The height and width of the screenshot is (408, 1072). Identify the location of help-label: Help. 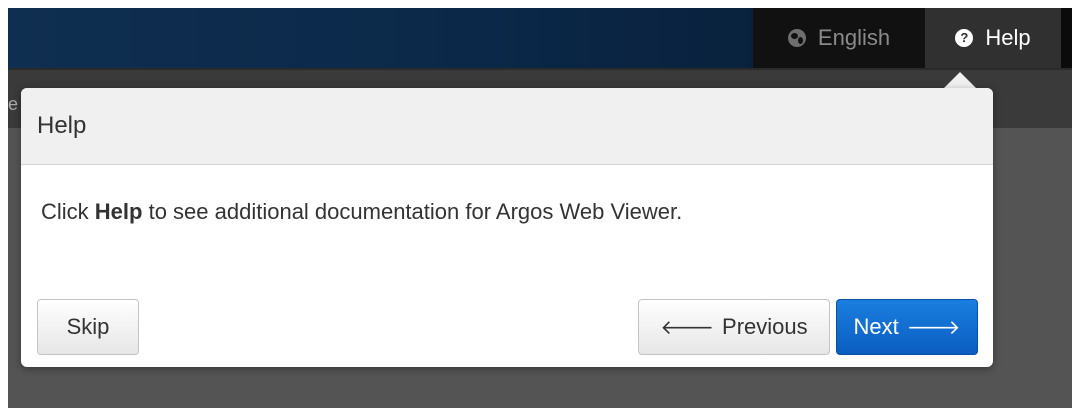
(1008, 37).